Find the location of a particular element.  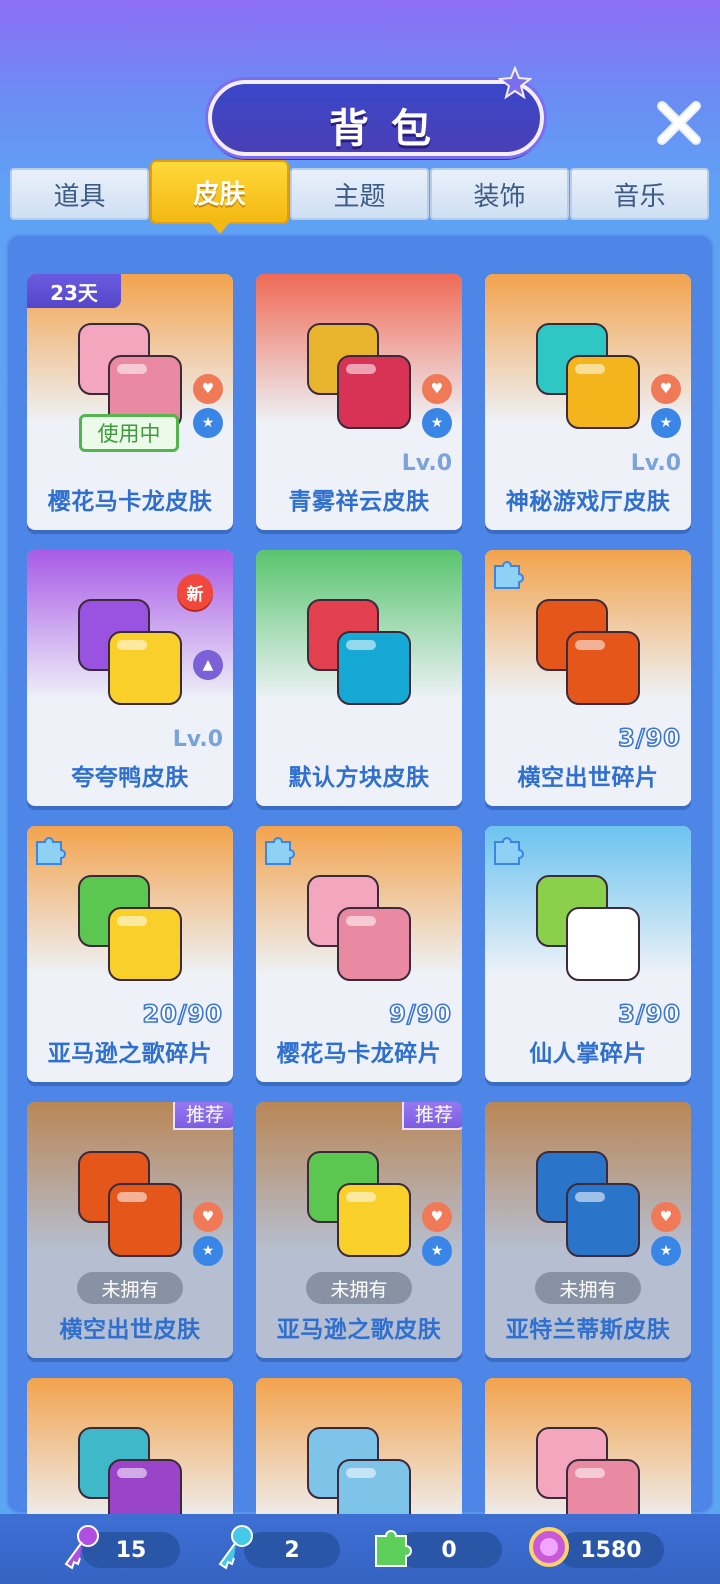

skin-name: 神秘游戏厅皮肤 is located at coordinates (588, 502).